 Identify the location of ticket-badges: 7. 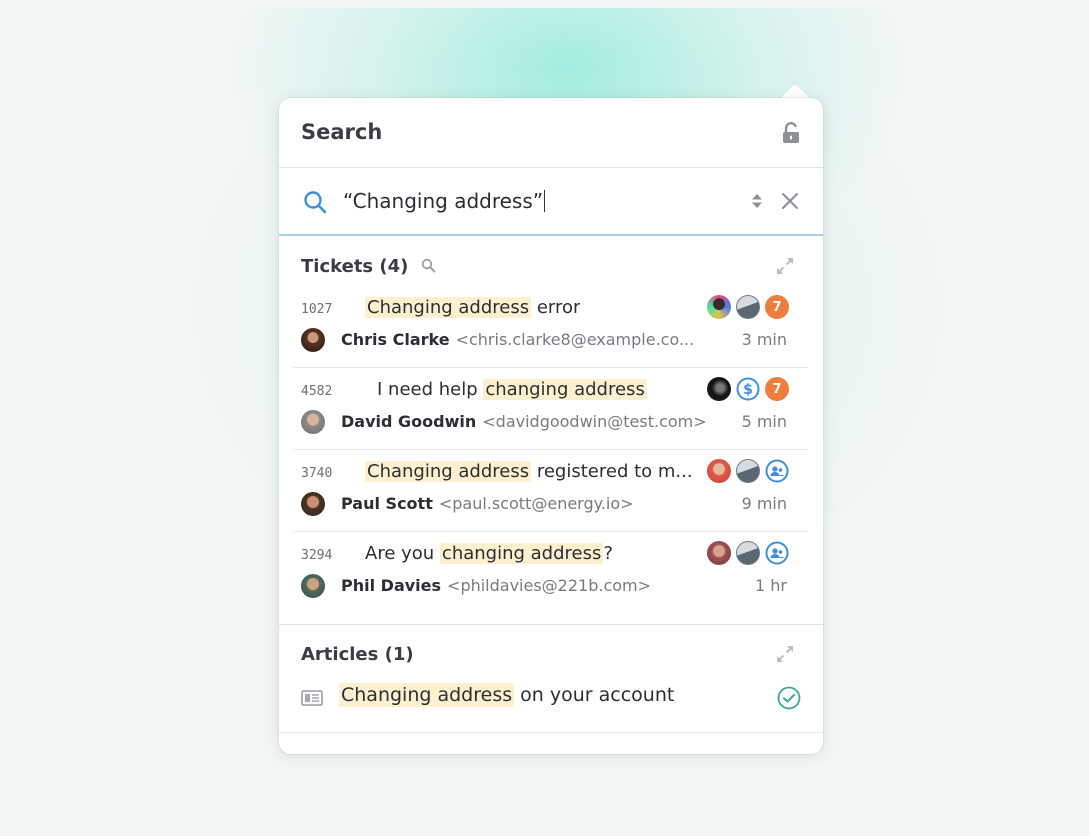
(748, 307).